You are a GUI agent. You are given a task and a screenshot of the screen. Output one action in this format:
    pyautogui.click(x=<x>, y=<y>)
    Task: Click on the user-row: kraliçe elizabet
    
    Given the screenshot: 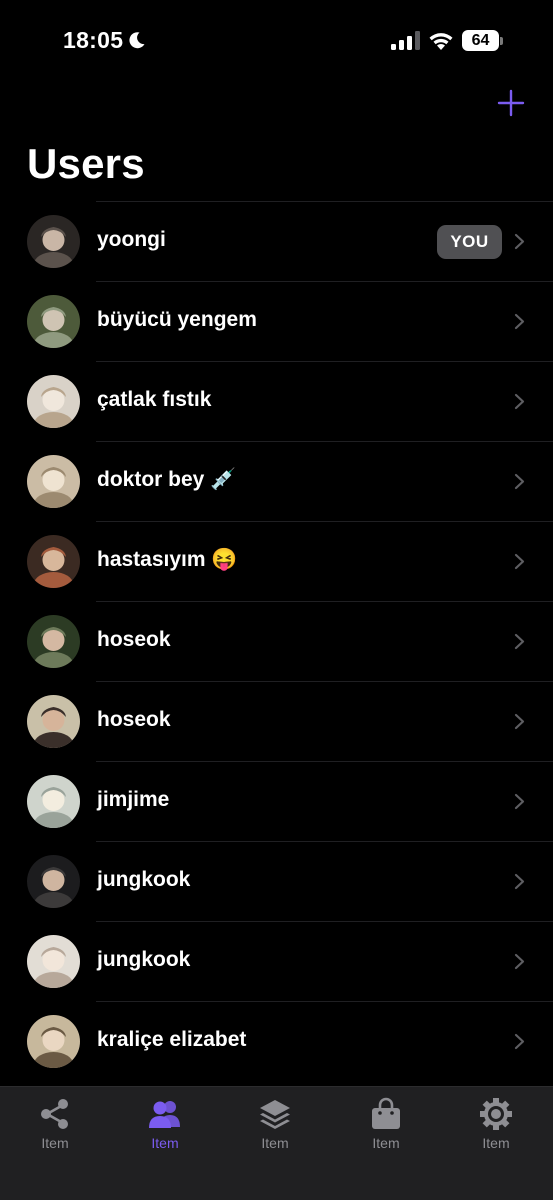 What is the action you would take?
    pyautogui.click(x=276, y=1041)
    